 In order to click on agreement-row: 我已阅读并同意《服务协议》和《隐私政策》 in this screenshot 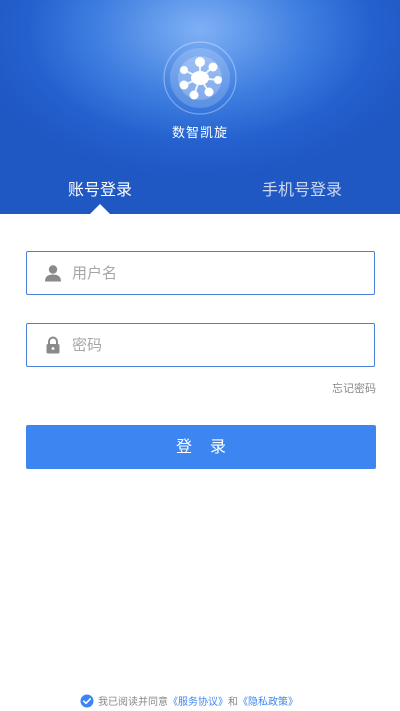, I will do `click(189, 702)`.